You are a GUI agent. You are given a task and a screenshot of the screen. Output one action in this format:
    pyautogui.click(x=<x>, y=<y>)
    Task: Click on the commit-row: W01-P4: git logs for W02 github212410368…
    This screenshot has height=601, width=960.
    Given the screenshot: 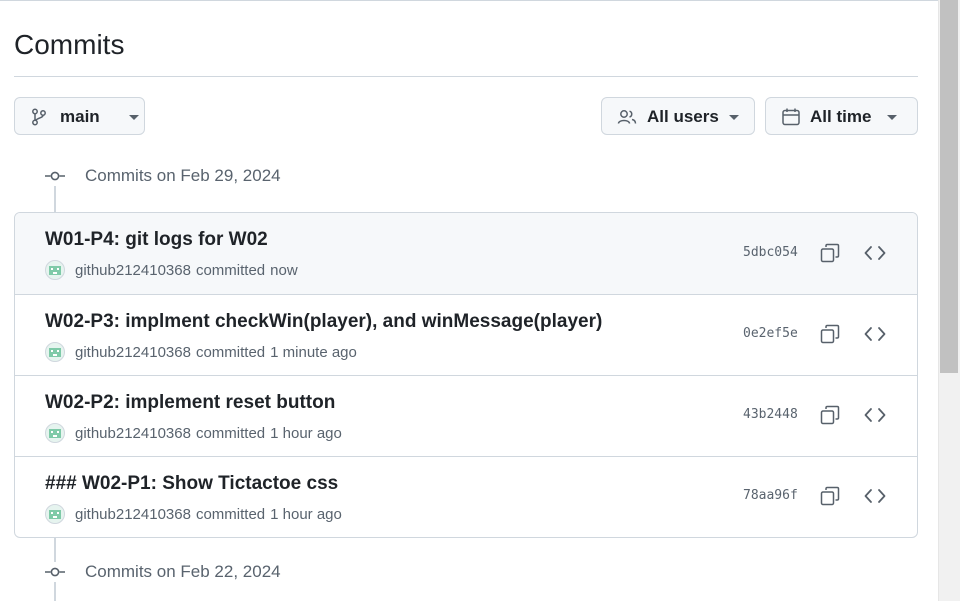 What is the action you would take?
    pyautogui.click(x=466, y=253)
    